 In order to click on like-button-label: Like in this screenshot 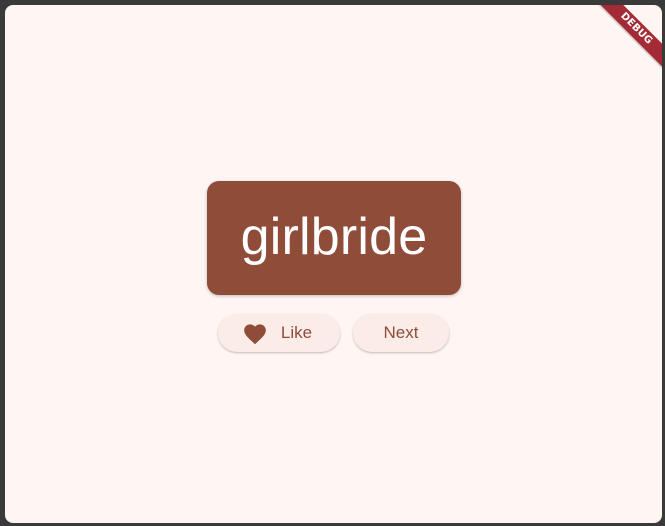, I will do `click(296, 332)`.